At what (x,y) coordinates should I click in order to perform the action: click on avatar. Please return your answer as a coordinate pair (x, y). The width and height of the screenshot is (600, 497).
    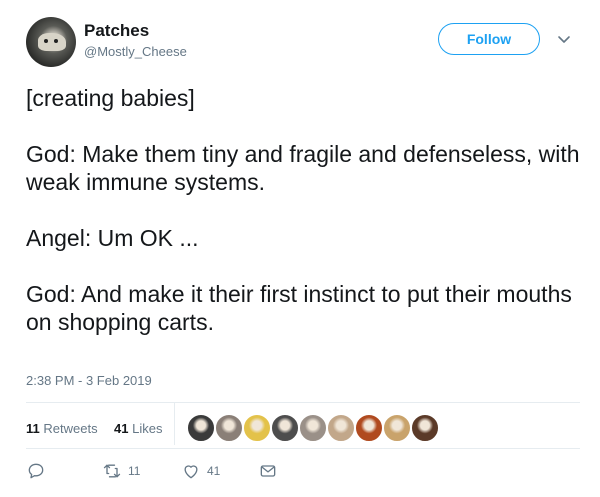
    Looking at the image, I should click on (51, 42).